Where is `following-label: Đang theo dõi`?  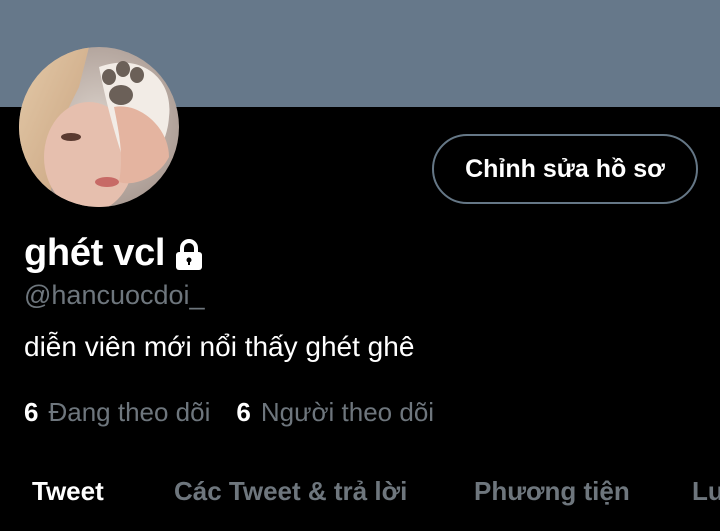 following-label: Đang theo dõi is located at coordinates (129, 412).